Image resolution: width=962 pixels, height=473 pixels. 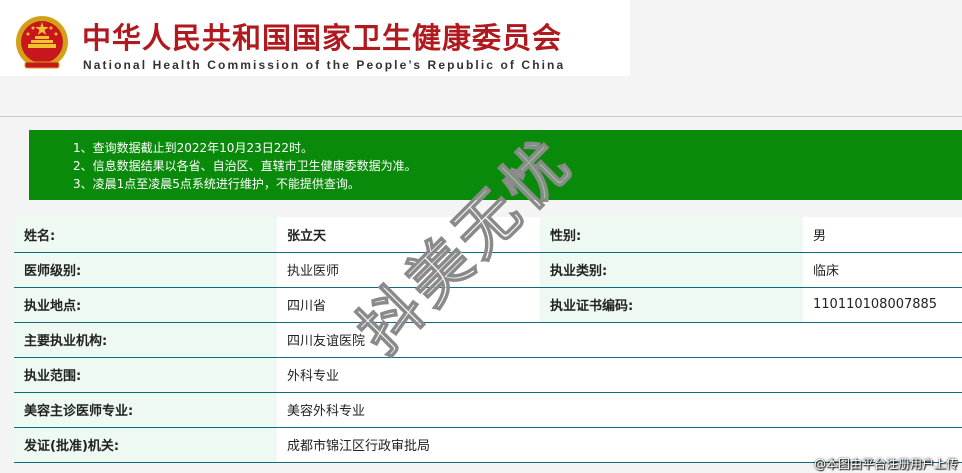 What do you see at coordinates (882, 305) in the screenshot?
I see `certificate-number-value: 110110108007885` at bounding box center [882, 305].